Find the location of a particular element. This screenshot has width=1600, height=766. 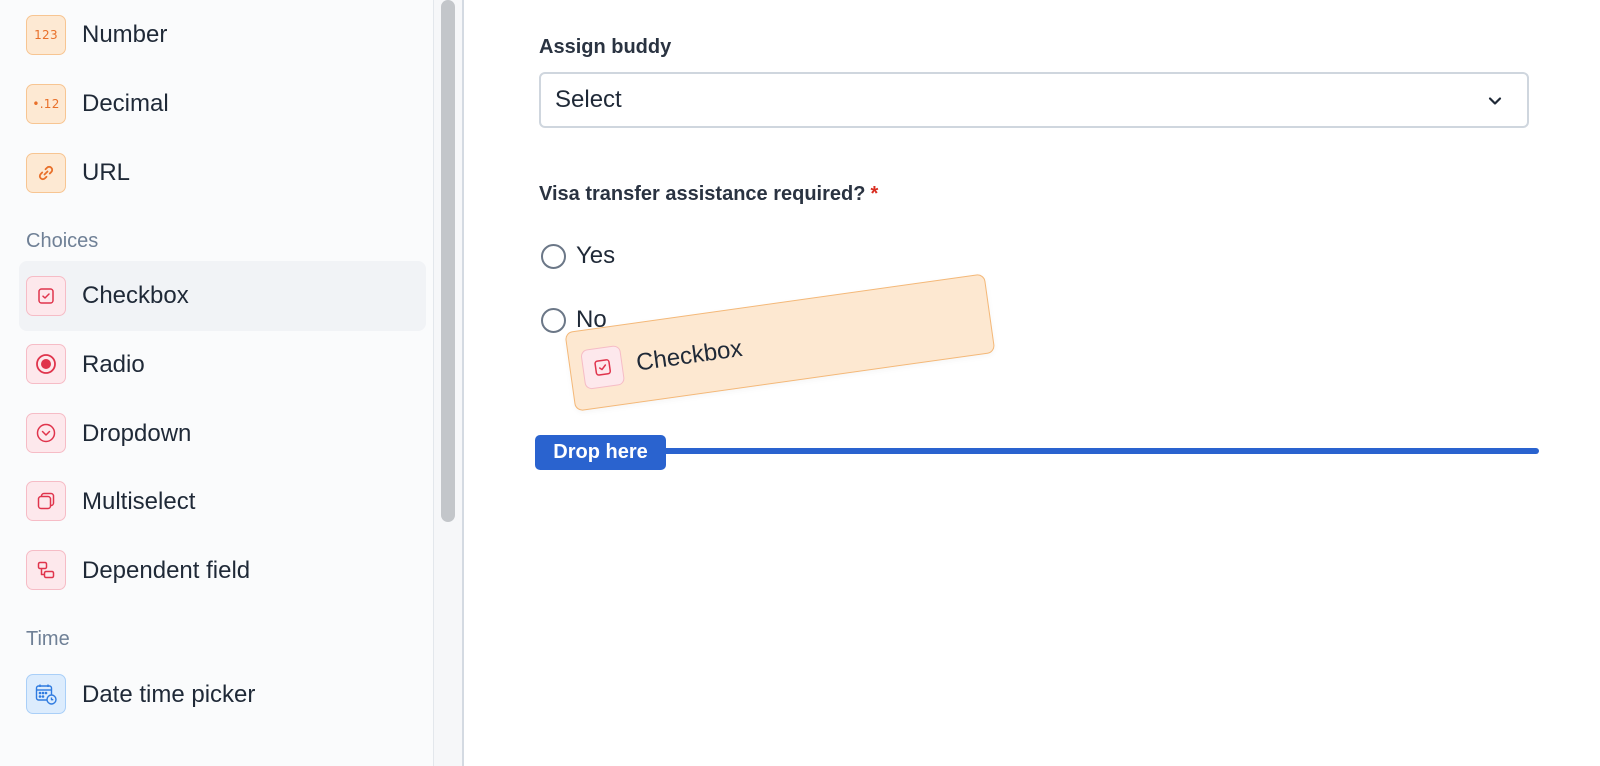

assign-buddy-label: Assign buddy is located at coordinates (605, 47).